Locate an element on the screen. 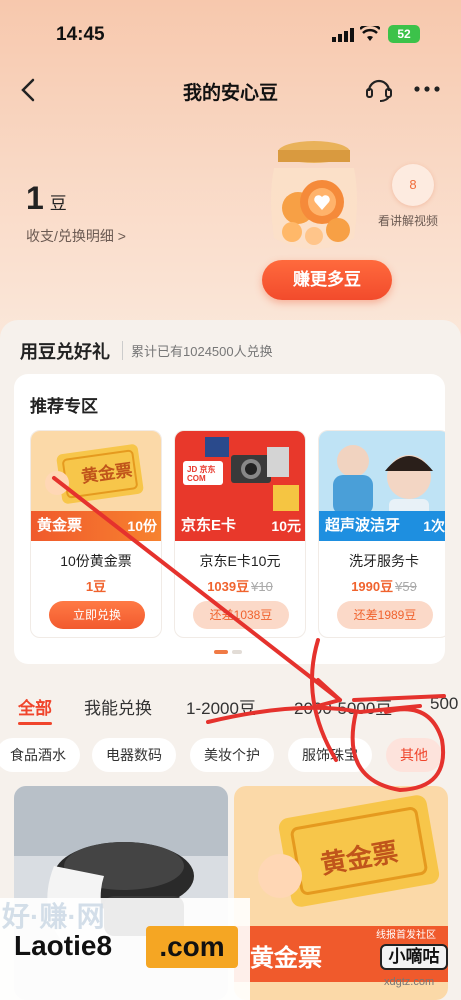  product-tag: 超声波洁牙 1次 is located at coordinates (382, 526).